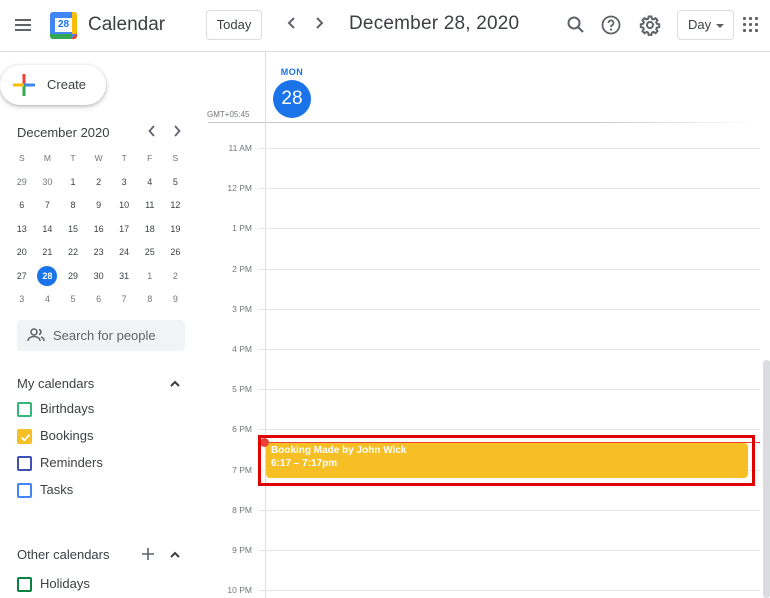 This screenshot has height=598, width=770. What do you see at coordinates (63, 554) in the screenshot?
I see `other-calendars-heading: Other calendars` at bounding box center [63, 554].